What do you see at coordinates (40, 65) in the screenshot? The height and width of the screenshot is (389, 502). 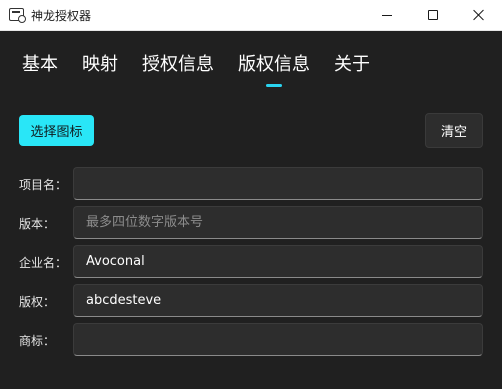 I see `tab-basic: 基本` at bounding box center [40, 65].